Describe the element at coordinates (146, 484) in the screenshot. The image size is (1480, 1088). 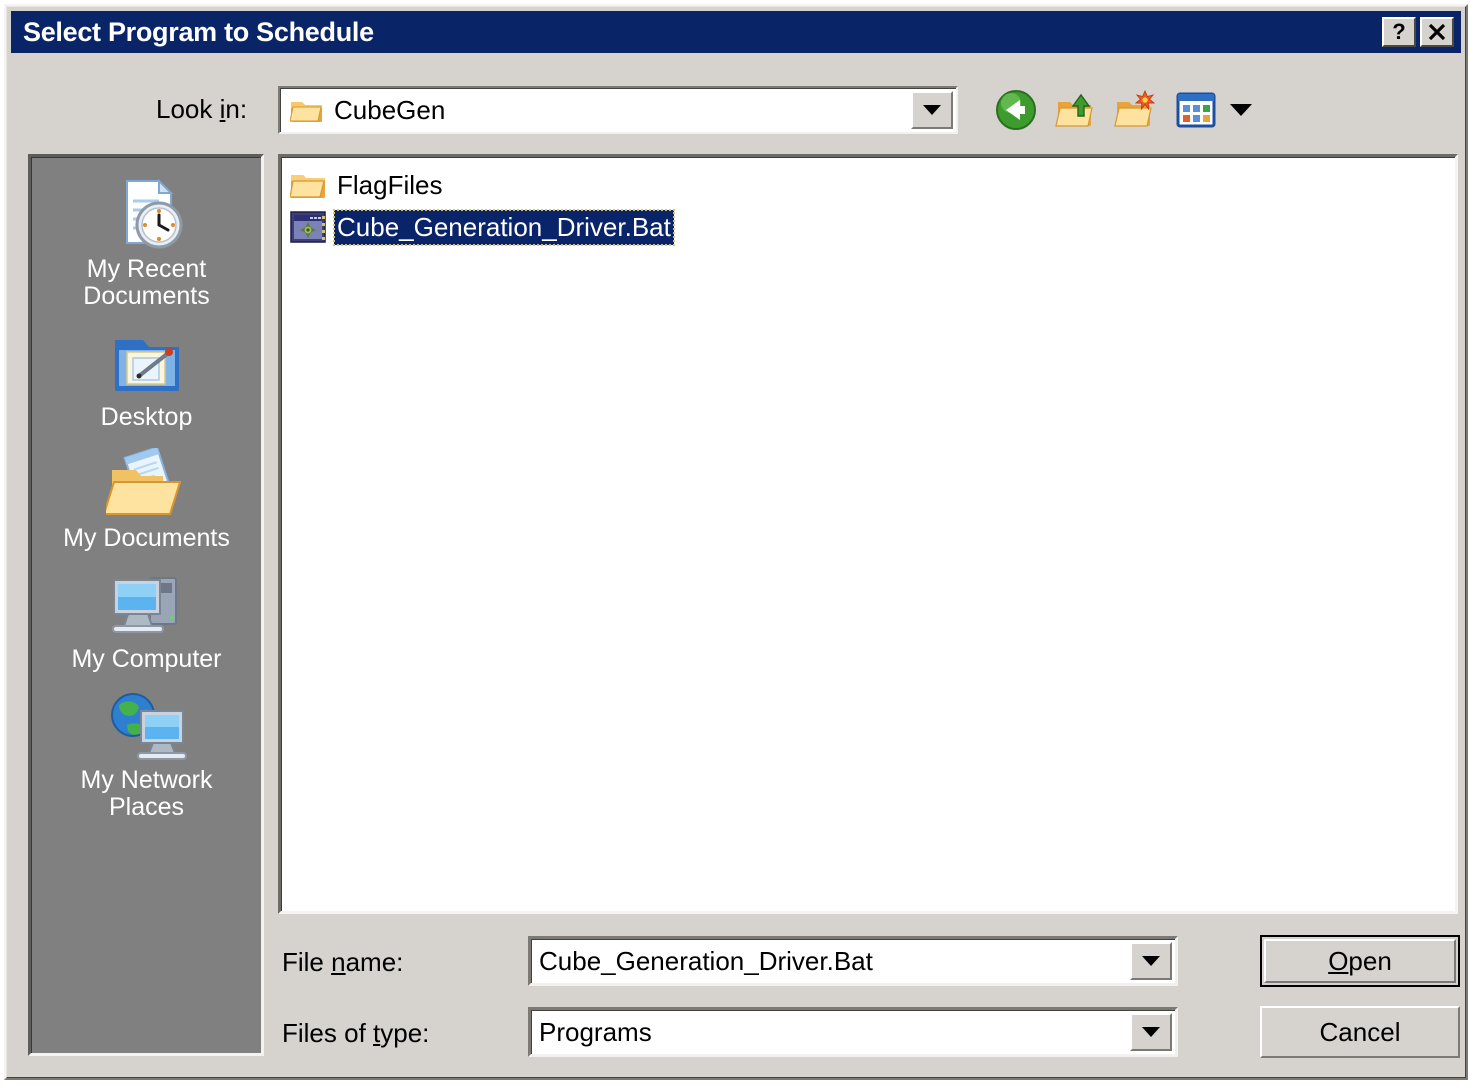
I see `my-documents-icon` at that location.